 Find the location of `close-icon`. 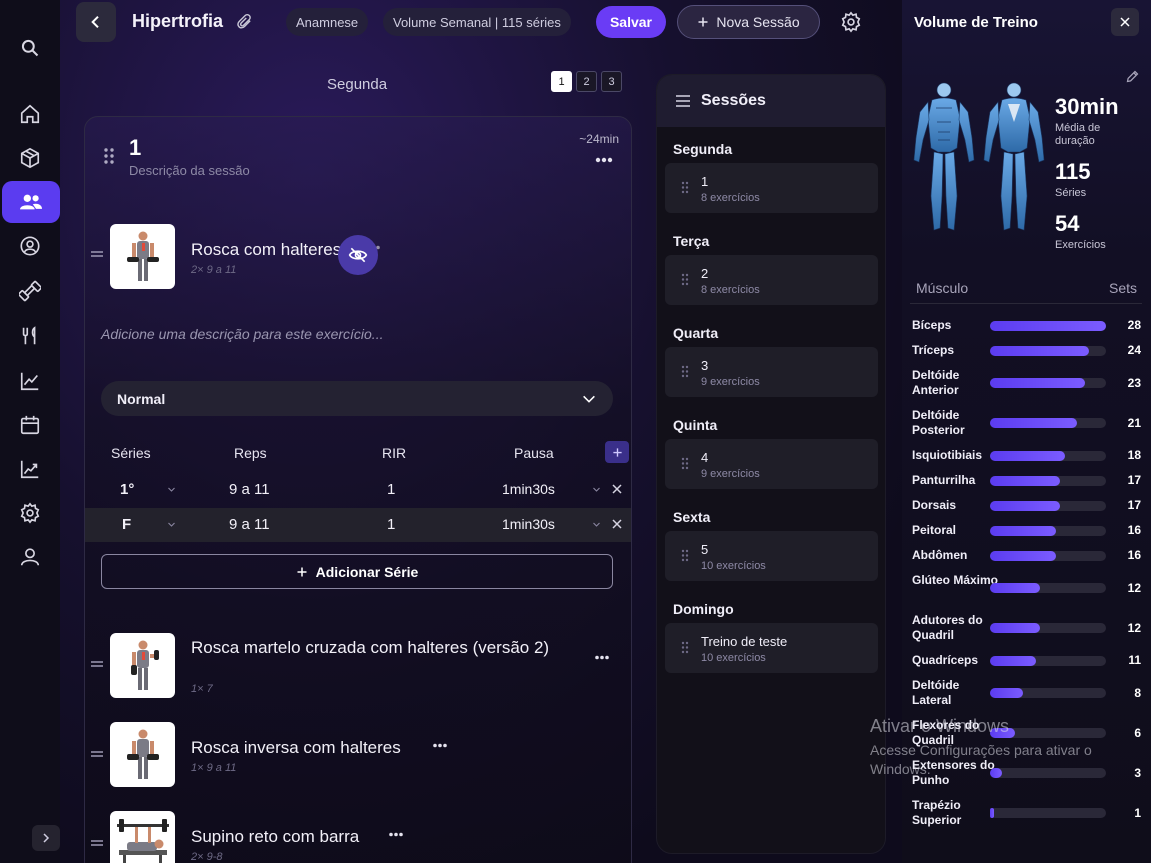

close-icon is located at coordinates (1125, 22).